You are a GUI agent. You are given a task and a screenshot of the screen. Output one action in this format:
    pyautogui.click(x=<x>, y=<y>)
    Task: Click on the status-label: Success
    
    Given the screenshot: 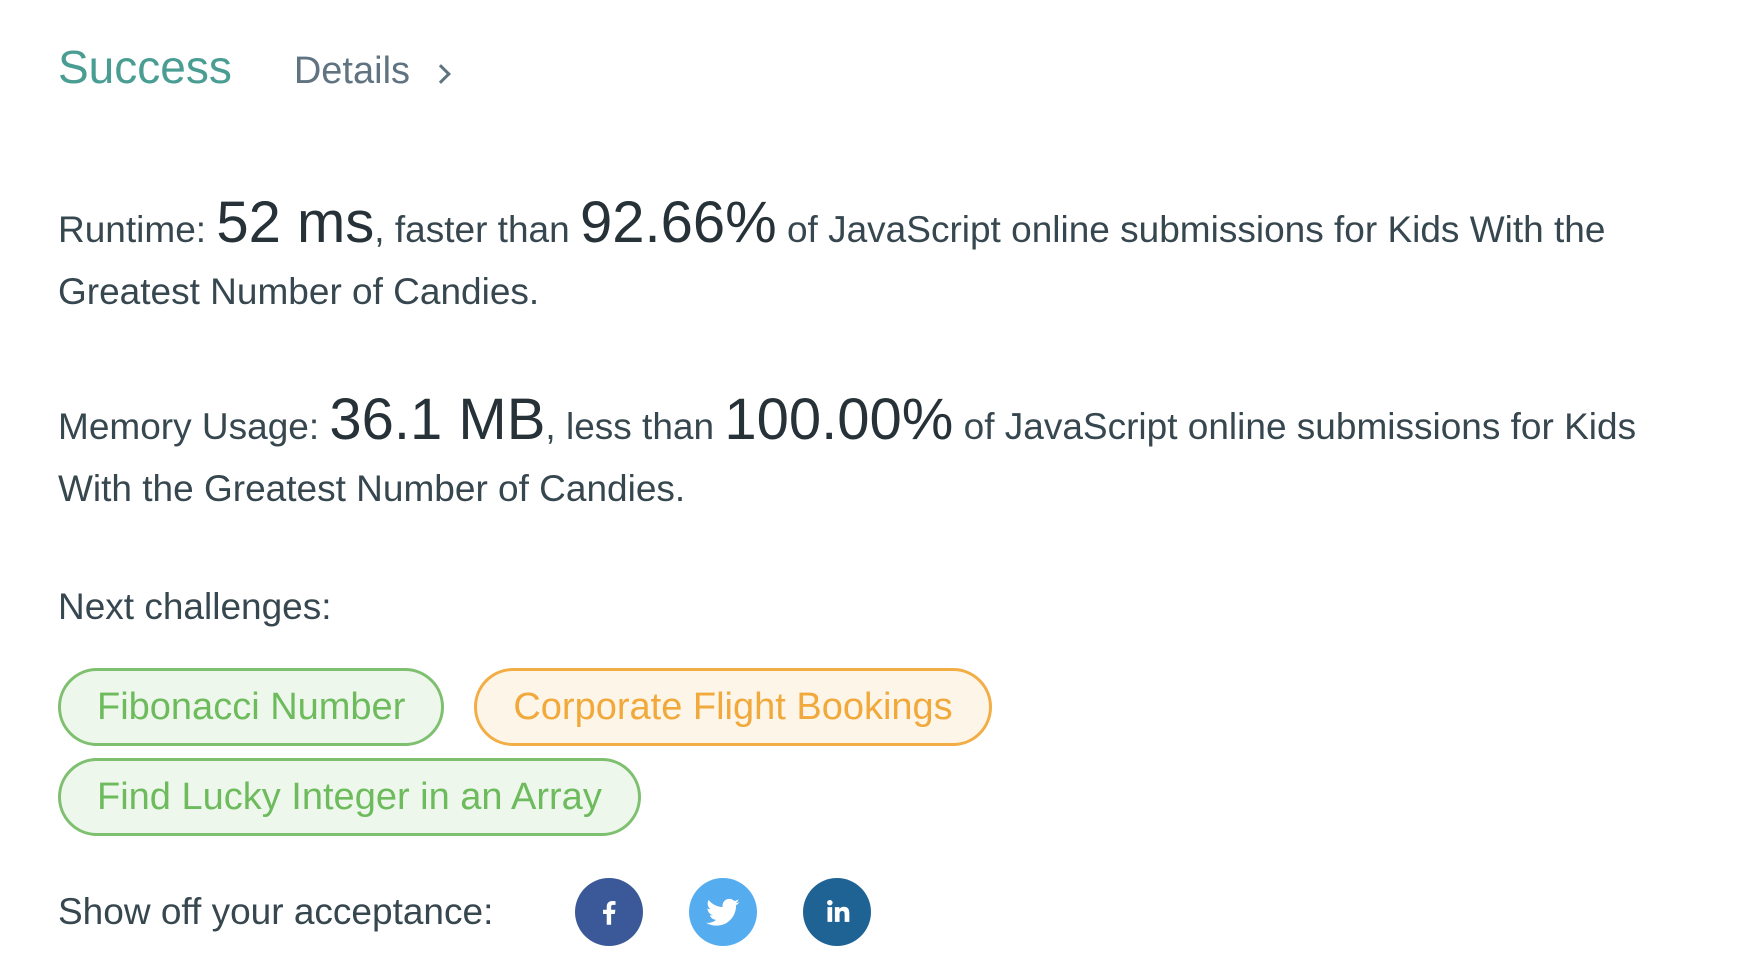 What is the action you would take?
    pyautogui.click(x=145, y=67)
    